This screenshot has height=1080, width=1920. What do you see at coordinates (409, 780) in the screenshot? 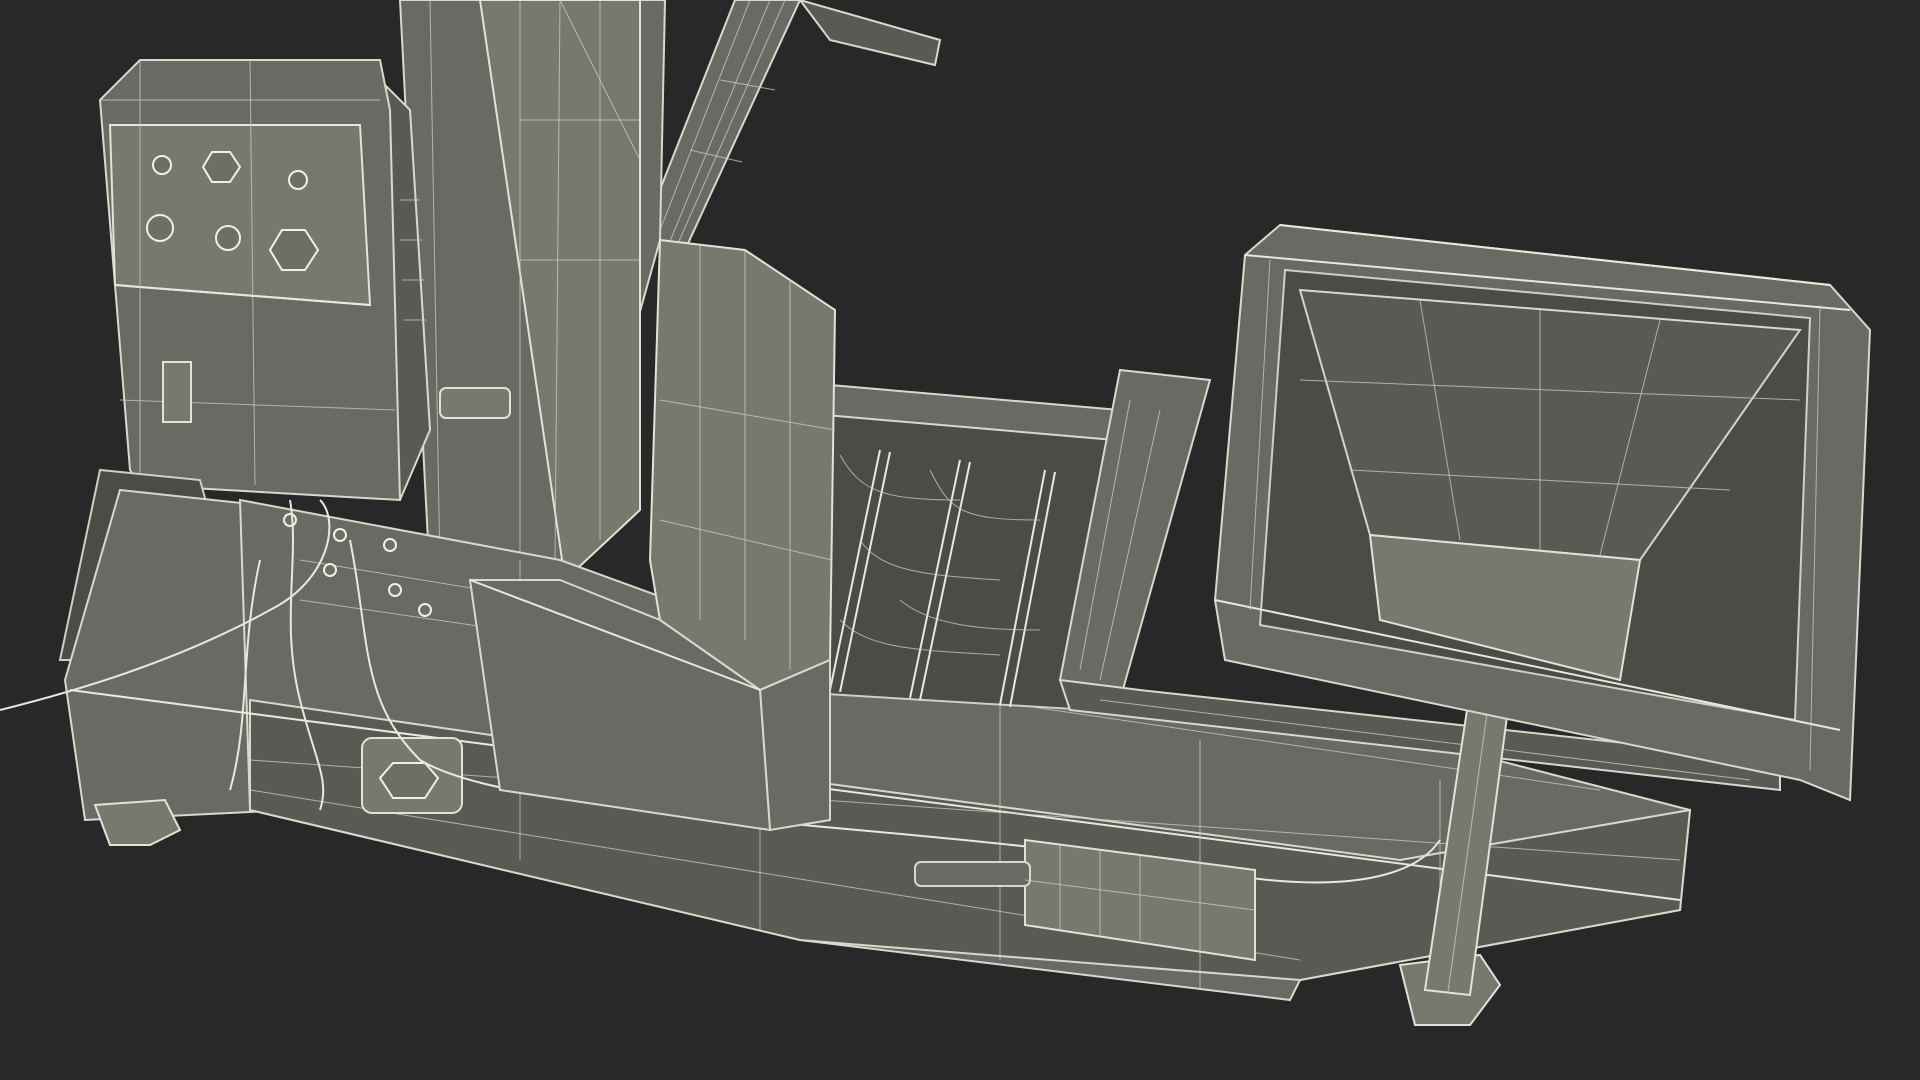
I see `connector-socket-icon` at bounding box center [409, 780].